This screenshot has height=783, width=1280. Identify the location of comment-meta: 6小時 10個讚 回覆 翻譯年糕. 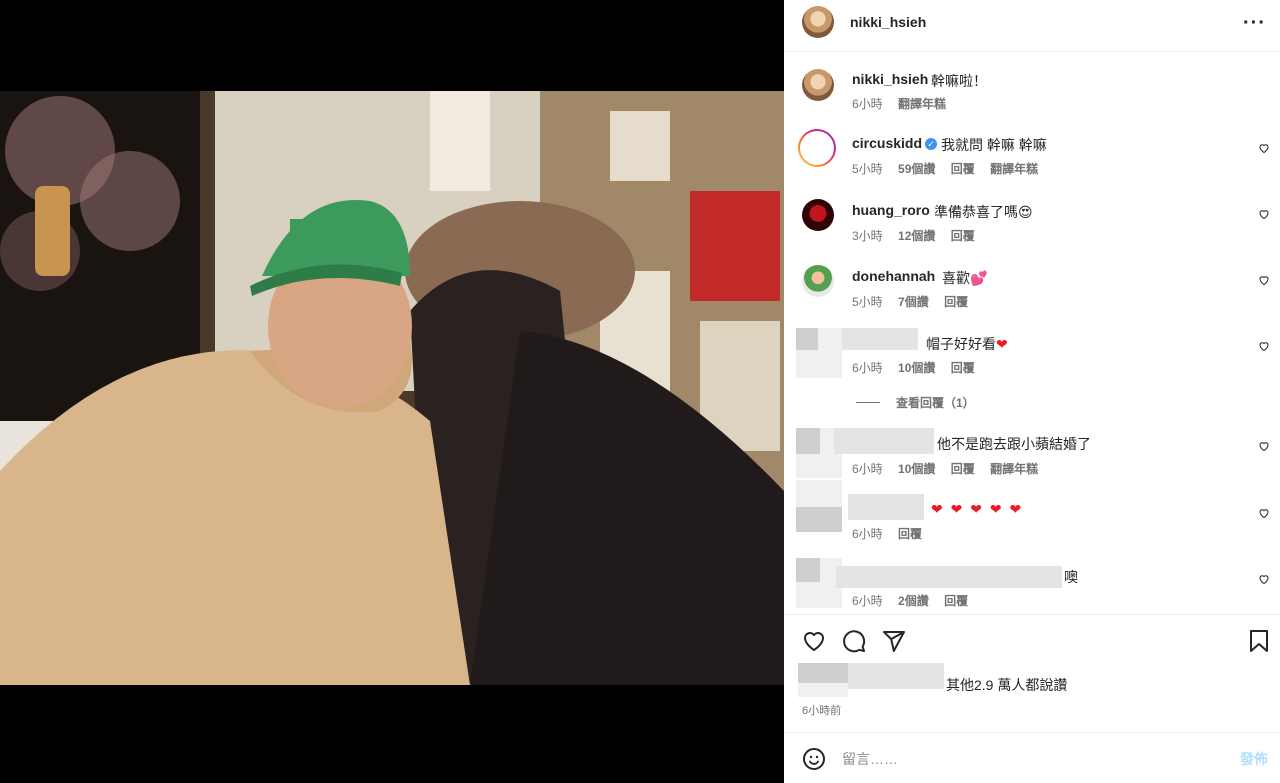
(951, 468).